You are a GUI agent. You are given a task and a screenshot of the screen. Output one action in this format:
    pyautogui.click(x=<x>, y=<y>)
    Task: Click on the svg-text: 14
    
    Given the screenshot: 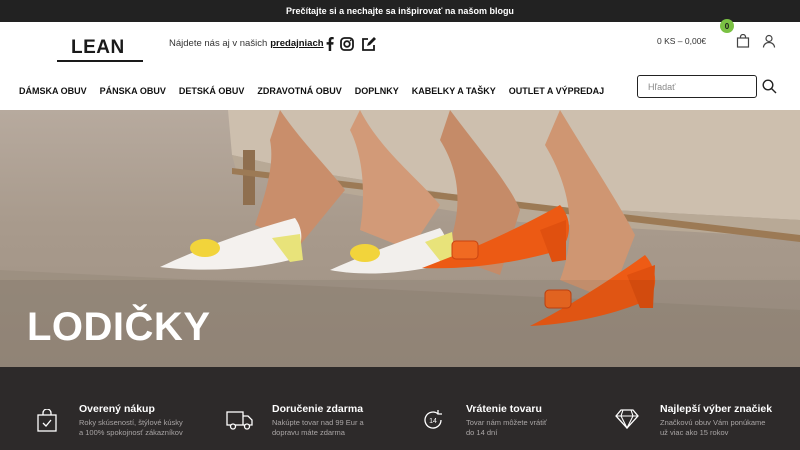 What is the action you would take?
    pyautogui.click(x=433, y=421)
    